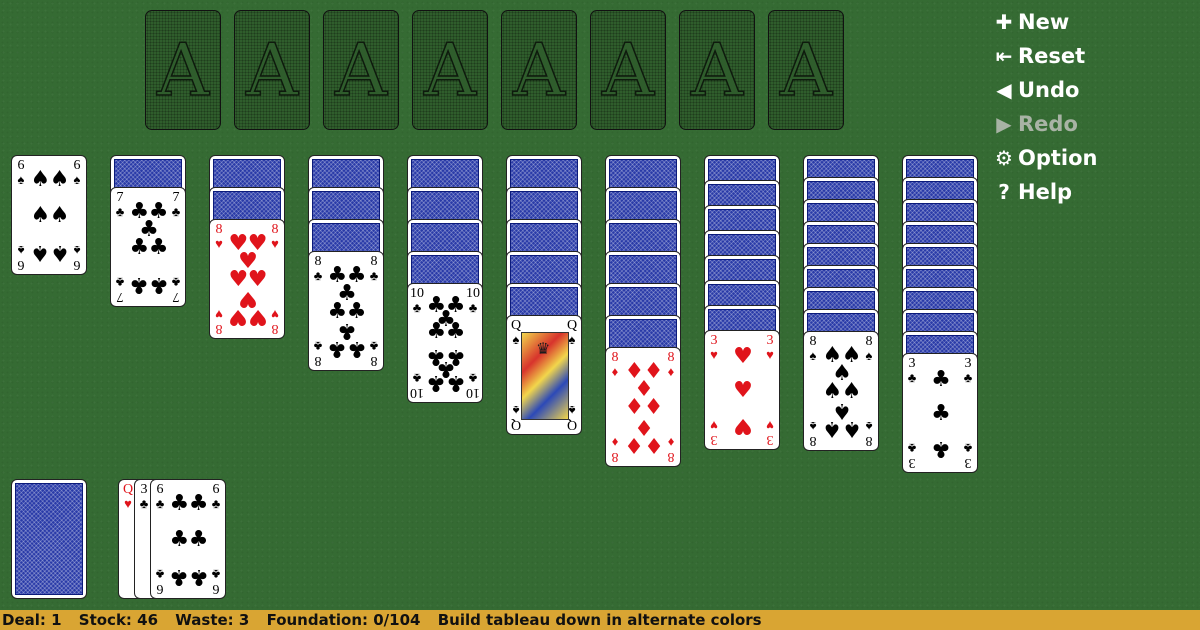  Describe the element at coordinates (445, 343) in the screenshot. I see `tableau-top-card: 10 ♣ 10 ♣ 10 ♣ 10 ♣ ♣ ♣ ♣ ♣ ♣ ♣ ♣ ♣ ♣ ♣` at that location.